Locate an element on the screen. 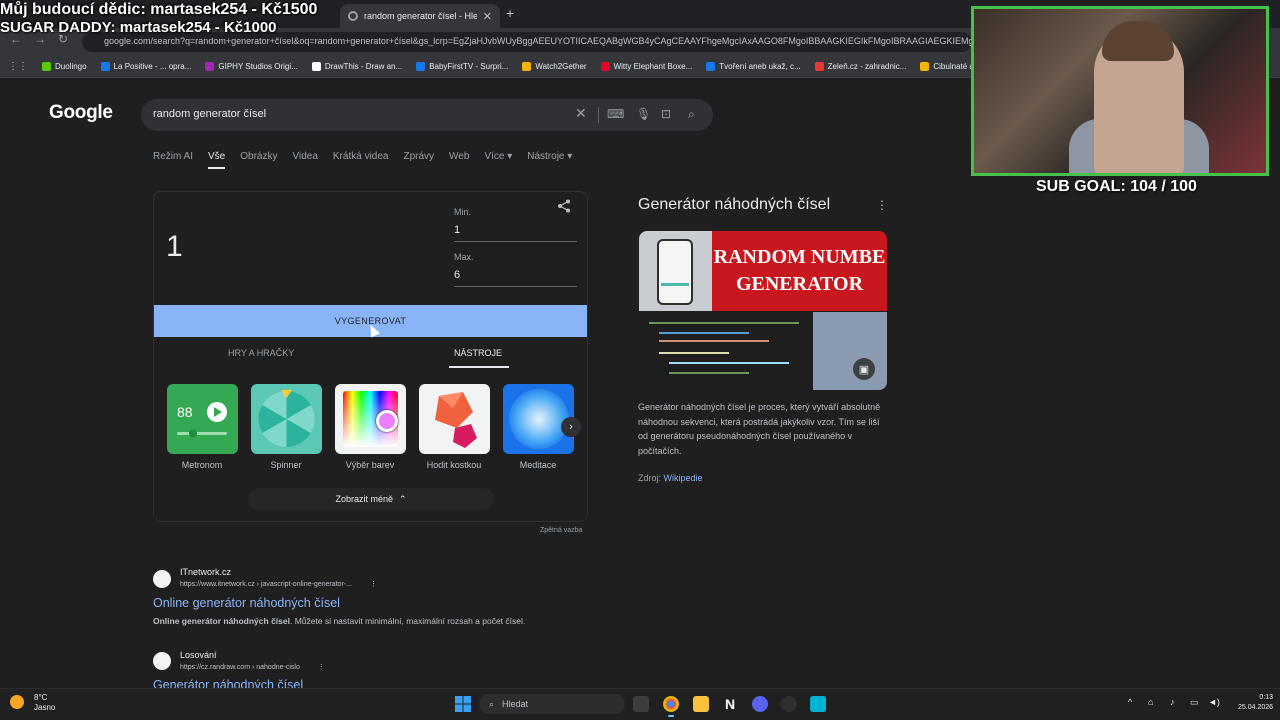  browser-tab-active: random generator čísel - Hleda ✕ is located at coordinates (420, 16).